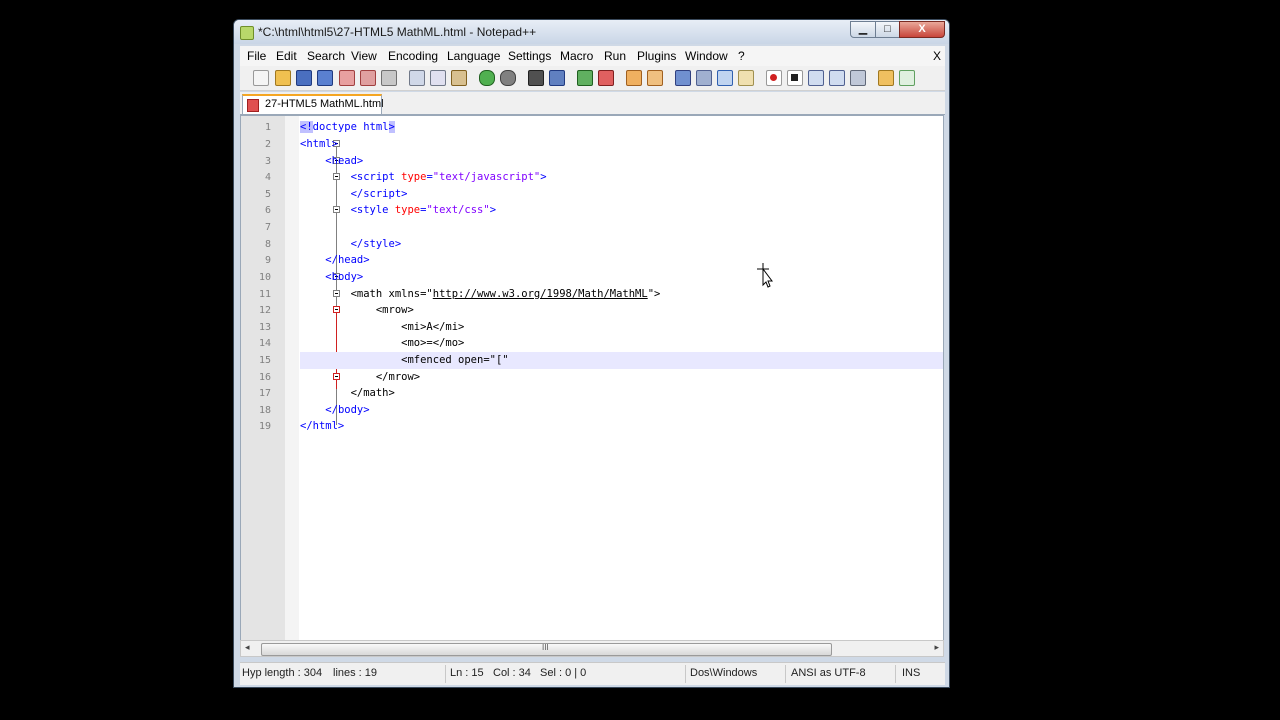 The width and height of the screenshot is (1280, 720). Describe the element at coordinates (282, 673) in the screenshot. I see `status-length: Hyp length : 304` at that location.